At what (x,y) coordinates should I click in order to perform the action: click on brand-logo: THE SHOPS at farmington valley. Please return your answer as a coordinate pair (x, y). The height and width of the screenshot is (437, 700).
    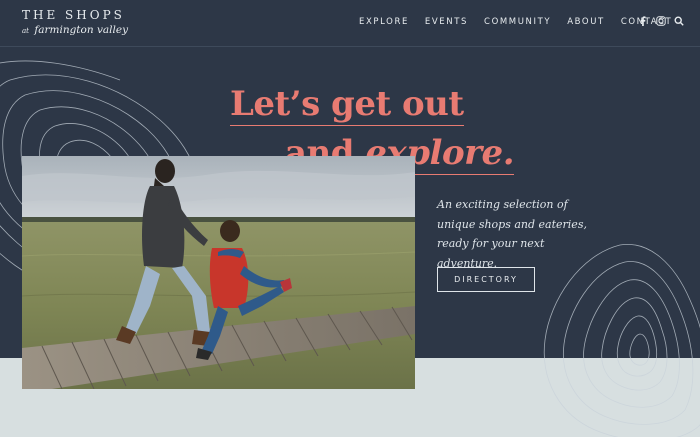
    Looking at the image, I should click on (75, 23).